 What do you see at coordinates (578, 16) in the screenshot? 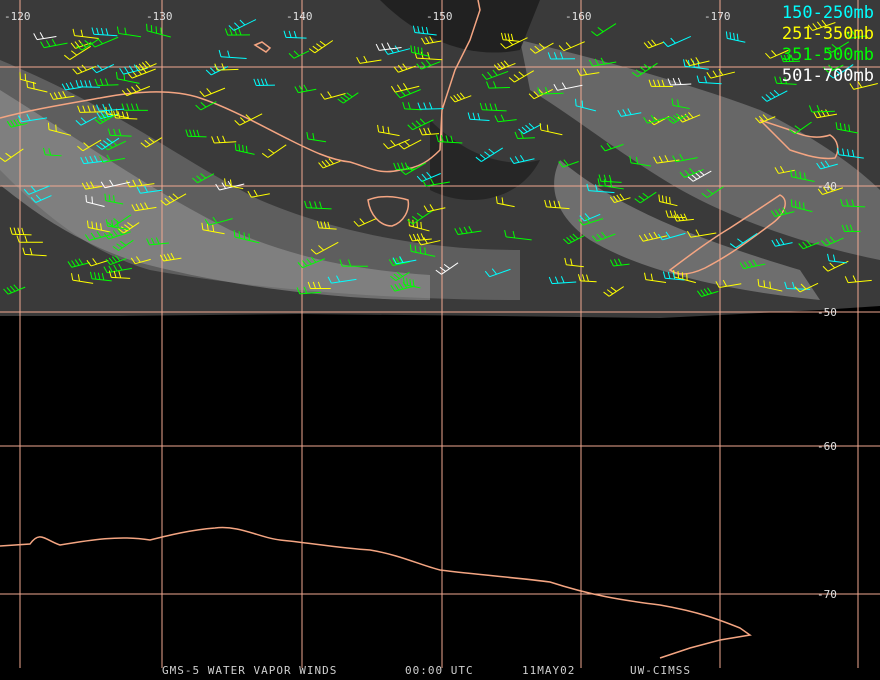
I see `longitude-label: -160` at bounding box center [578, 16].